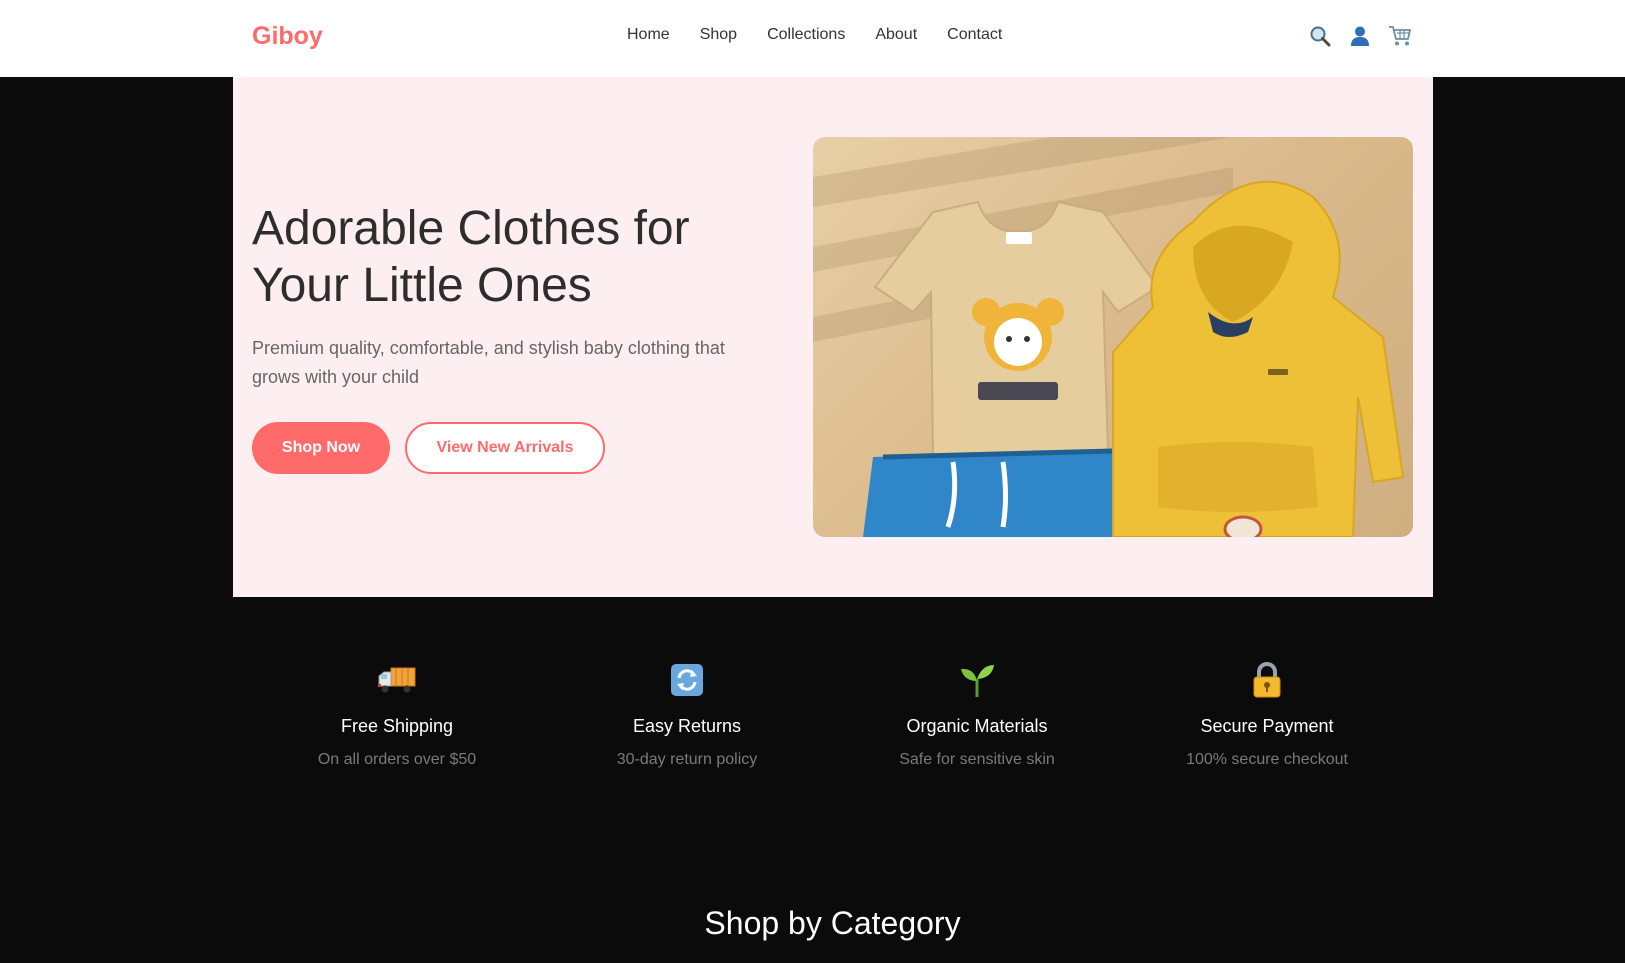 This screenshot has width=1625, height=963. What do you see at coordinates (977, 680) in the screenshot?
I see `seedling-icon` at bounding box center [977, 680].